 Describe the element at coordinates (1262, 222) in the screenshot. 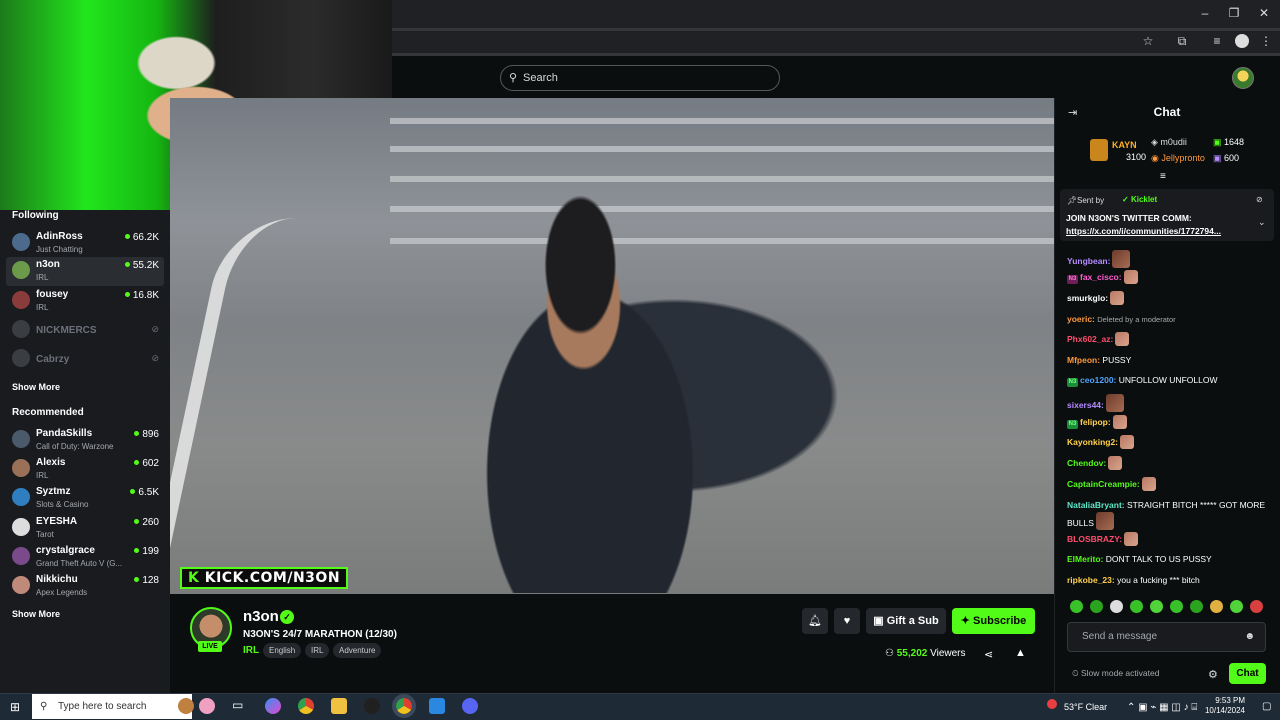

I see `chevron-down-icon: ⌄` at that location.